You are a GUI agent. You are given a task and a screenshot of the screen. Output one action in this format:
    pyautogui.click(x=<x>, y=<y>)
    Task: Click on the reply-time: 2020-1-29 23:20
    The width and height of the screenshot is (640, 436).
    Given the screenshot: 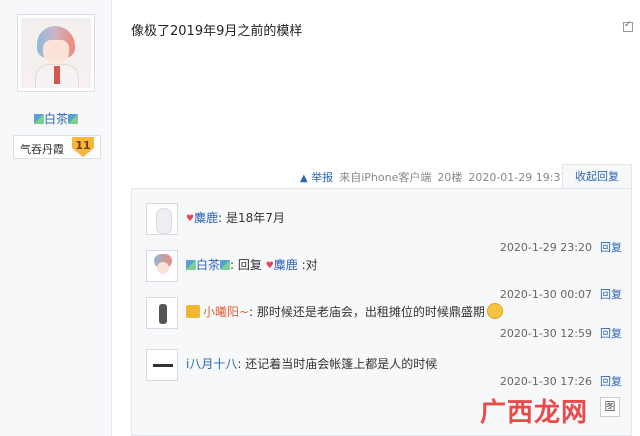 What is the action you would take?
    pyautogui.click(x=545, y=247)
    